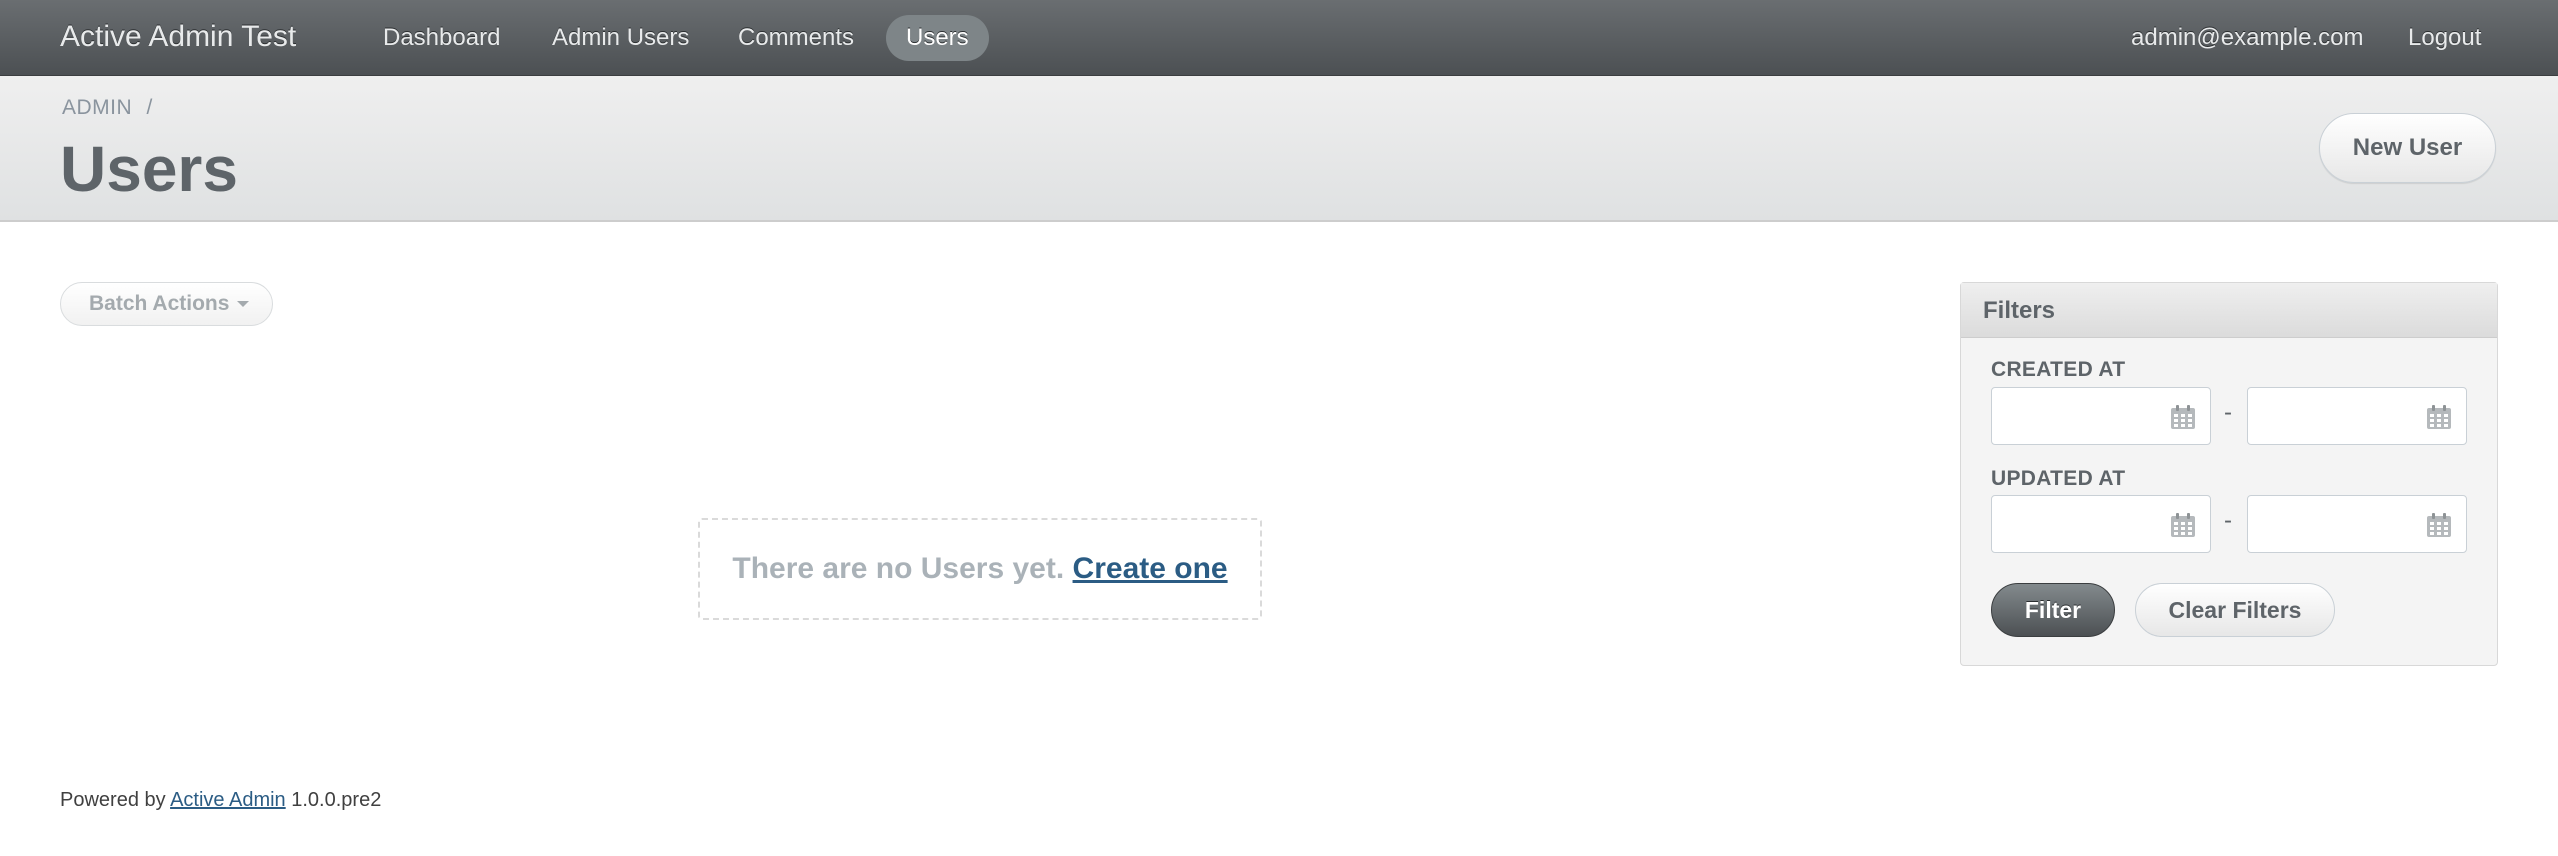  Describe the element at coordinates (113, 800) in the screenshot. I see `footer-prefix: Powered by` at that location.